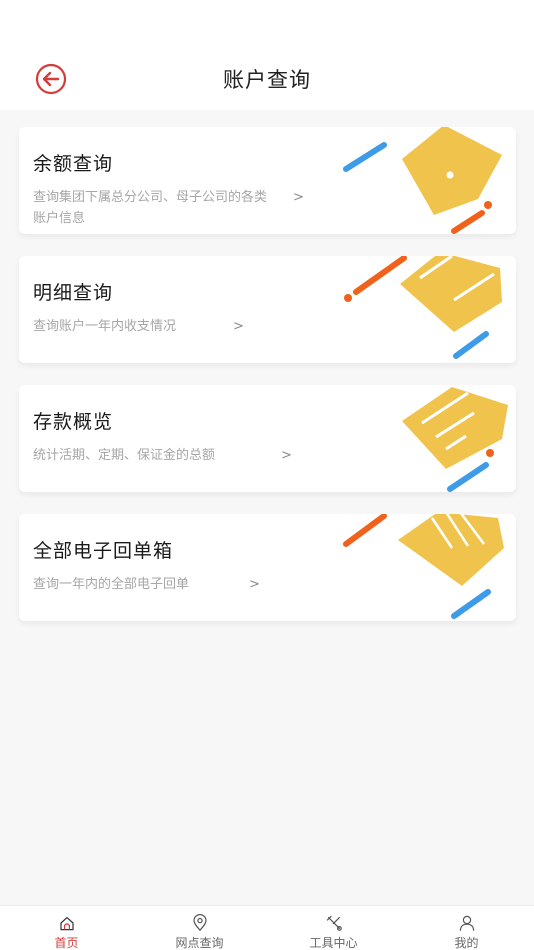 This screenshot has height=950, width=534. What do you see at coordinates (333, 943) in the screenshot?
I see `tab-label: 工具中心` at bounding box center [333, 943].